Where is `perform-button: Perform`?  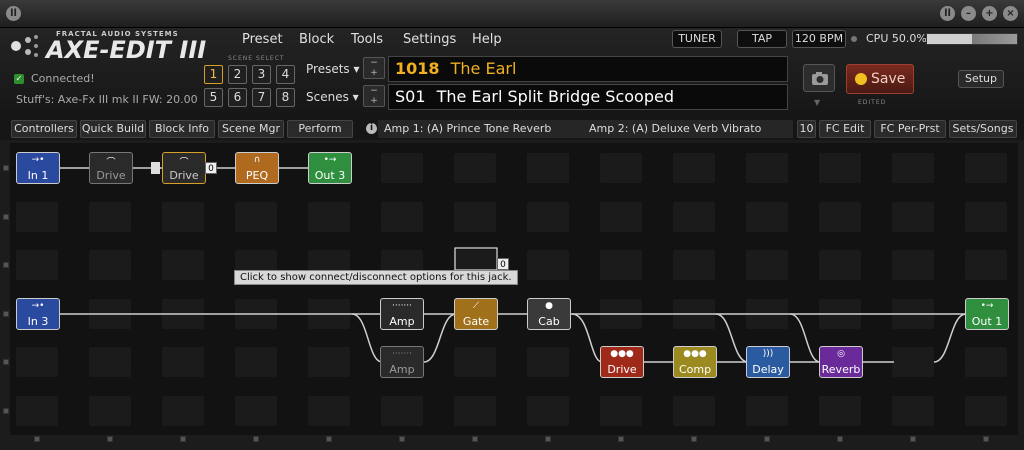 perform-button: Perform is located at coordinates (320, 129).